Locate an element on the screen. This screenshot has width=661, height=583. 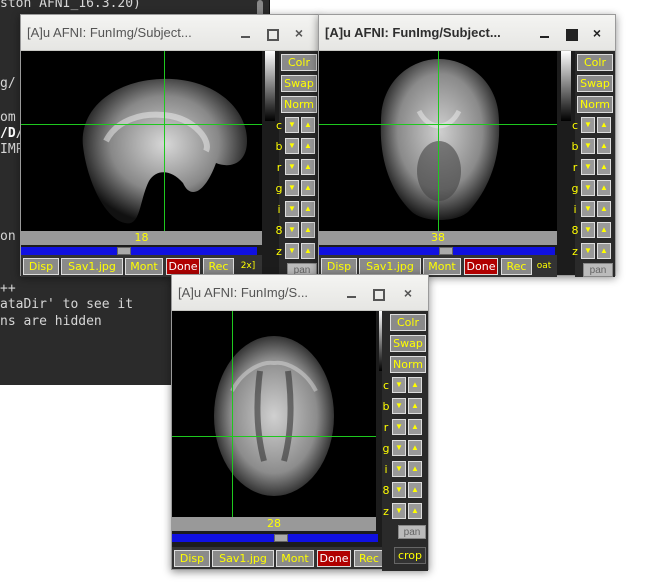
crop-button: crop is located at coordinates (410, 555).